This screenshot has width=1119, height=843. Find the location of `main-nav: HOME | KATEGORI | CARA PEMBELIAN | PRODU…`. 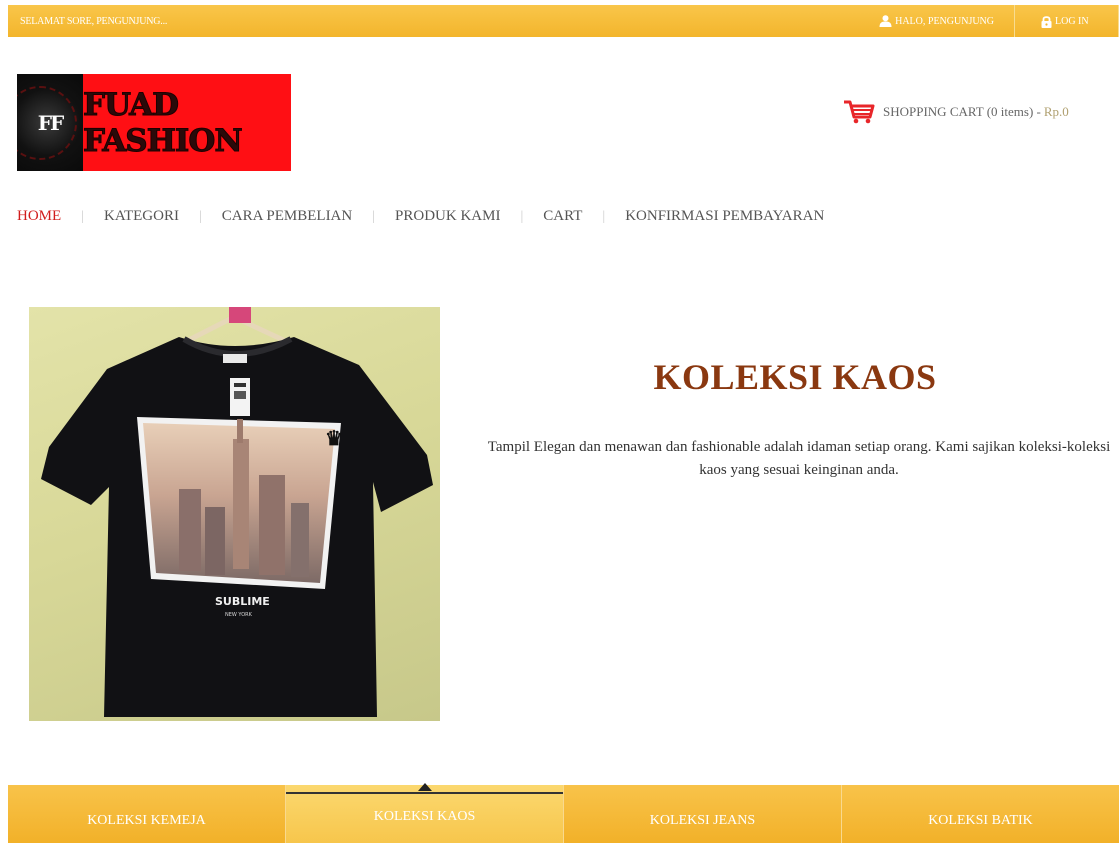

main-nav: HOME | KATEGORI | CARA PEMBELIAN | PRODU… is located at coordinates (420, 216).